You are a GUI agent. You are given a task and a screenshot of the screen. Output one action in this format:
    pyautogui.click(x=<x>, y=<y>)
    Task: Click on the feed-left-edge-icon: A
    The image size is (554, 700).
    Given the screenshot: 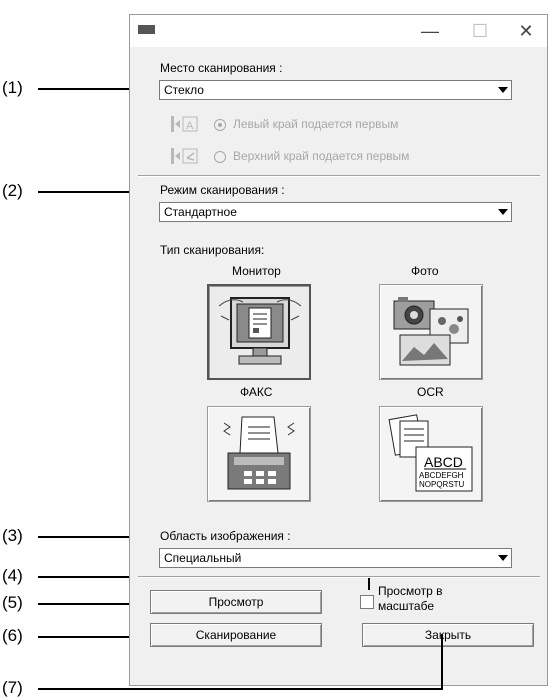 What is the action you would take?
    pyautogui.click(x=184, y=124)
    